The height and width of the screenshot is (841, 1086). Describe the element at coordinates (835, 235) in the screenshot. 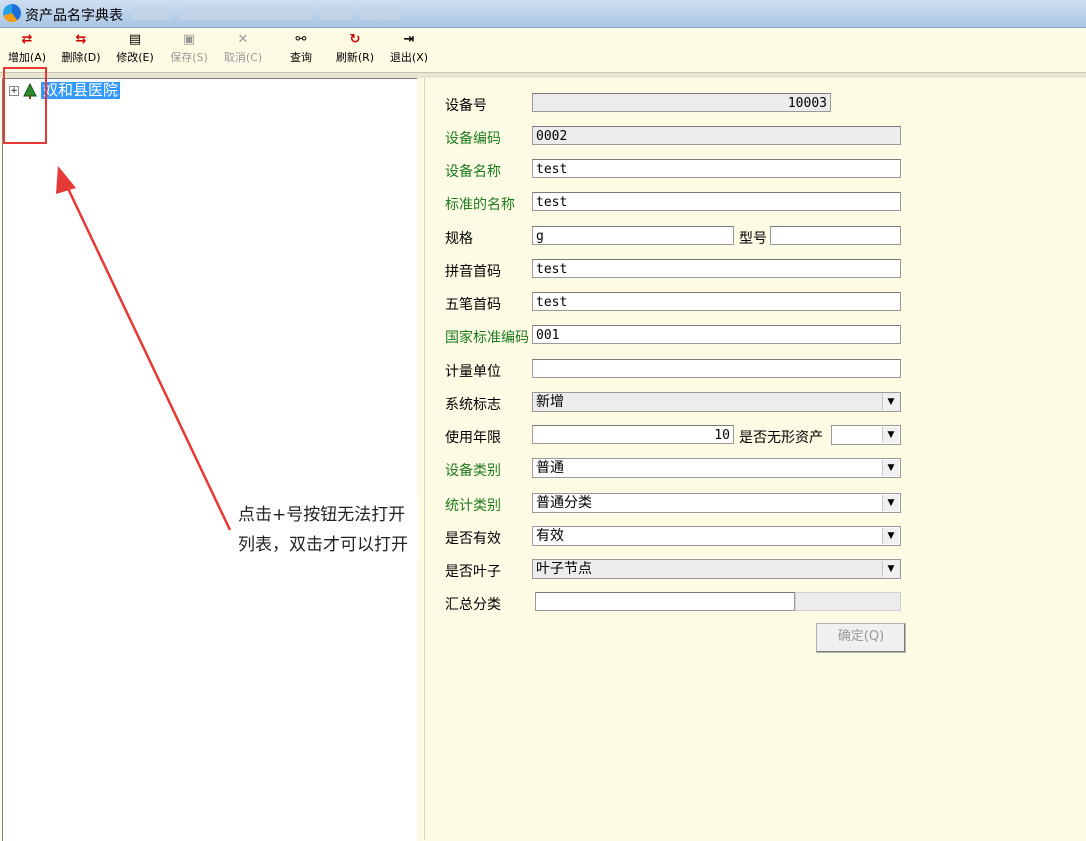

I see `model-field` at that location.